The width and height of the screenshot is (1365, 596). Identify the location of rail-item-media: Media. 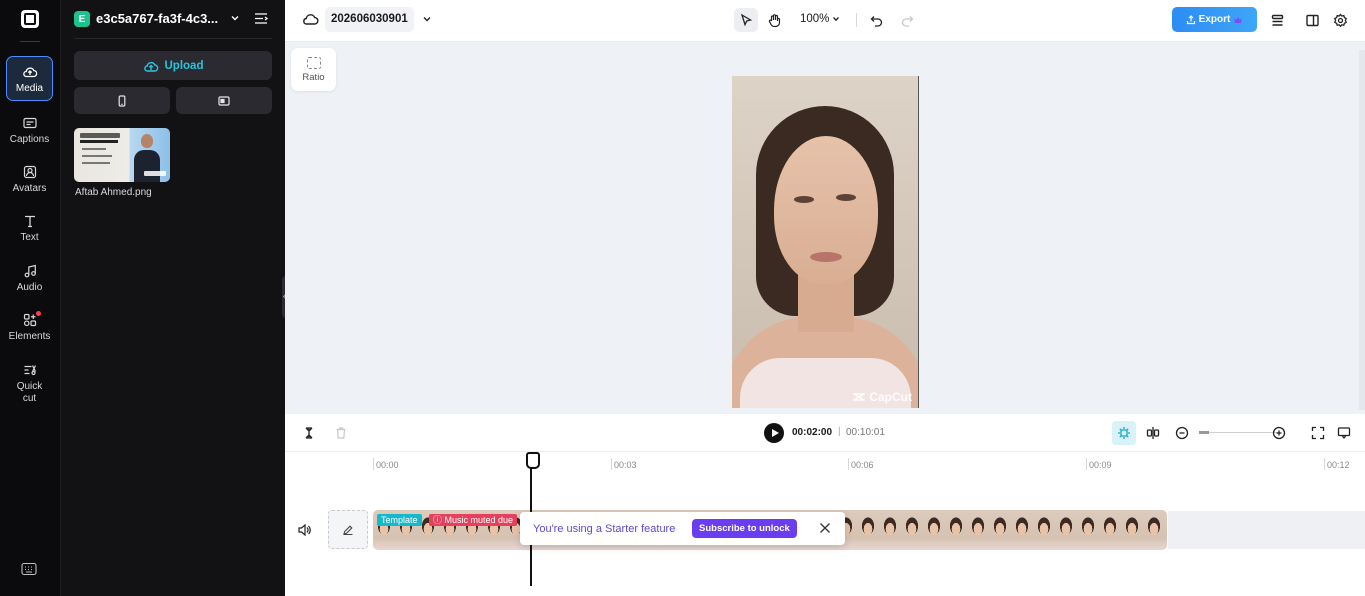
(29, 78).